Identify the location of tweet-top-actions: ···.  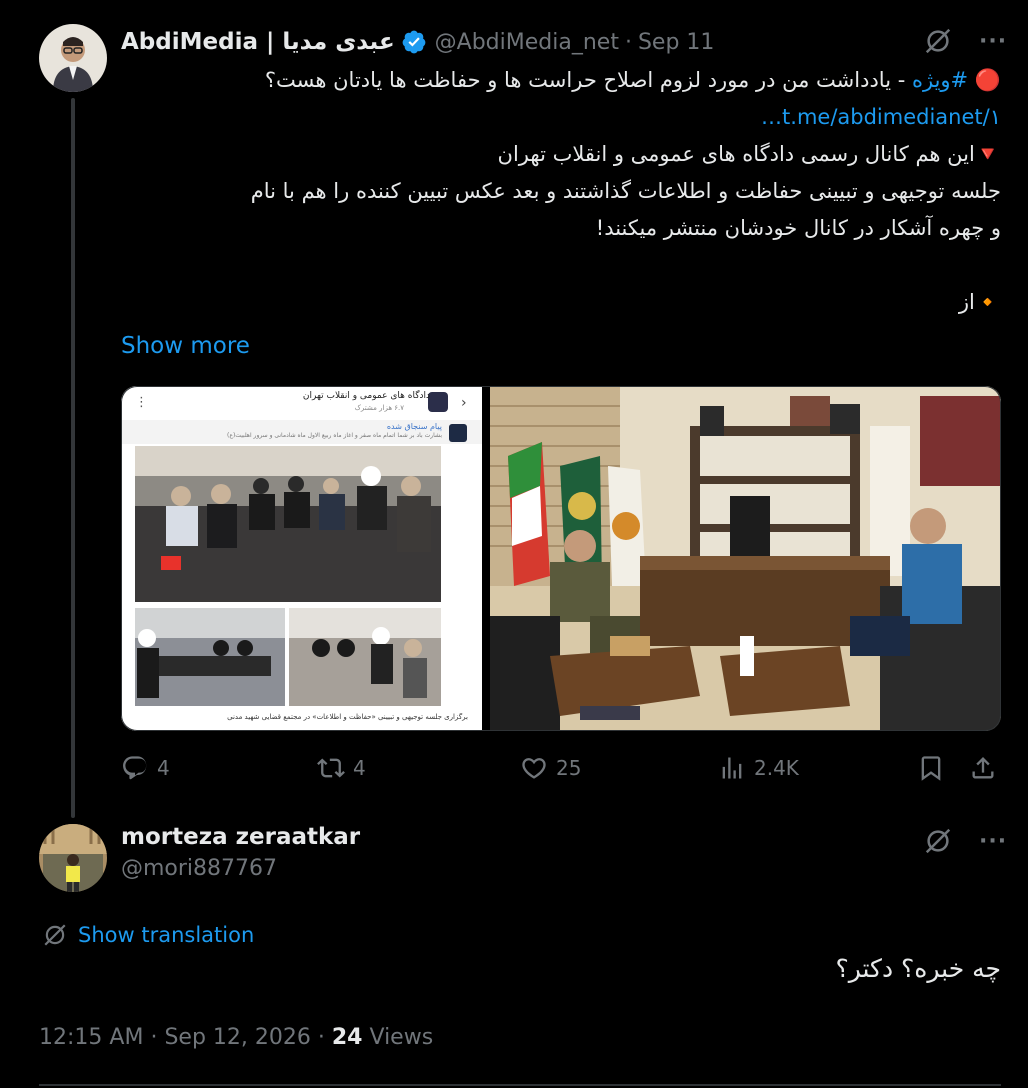
(965, 41).